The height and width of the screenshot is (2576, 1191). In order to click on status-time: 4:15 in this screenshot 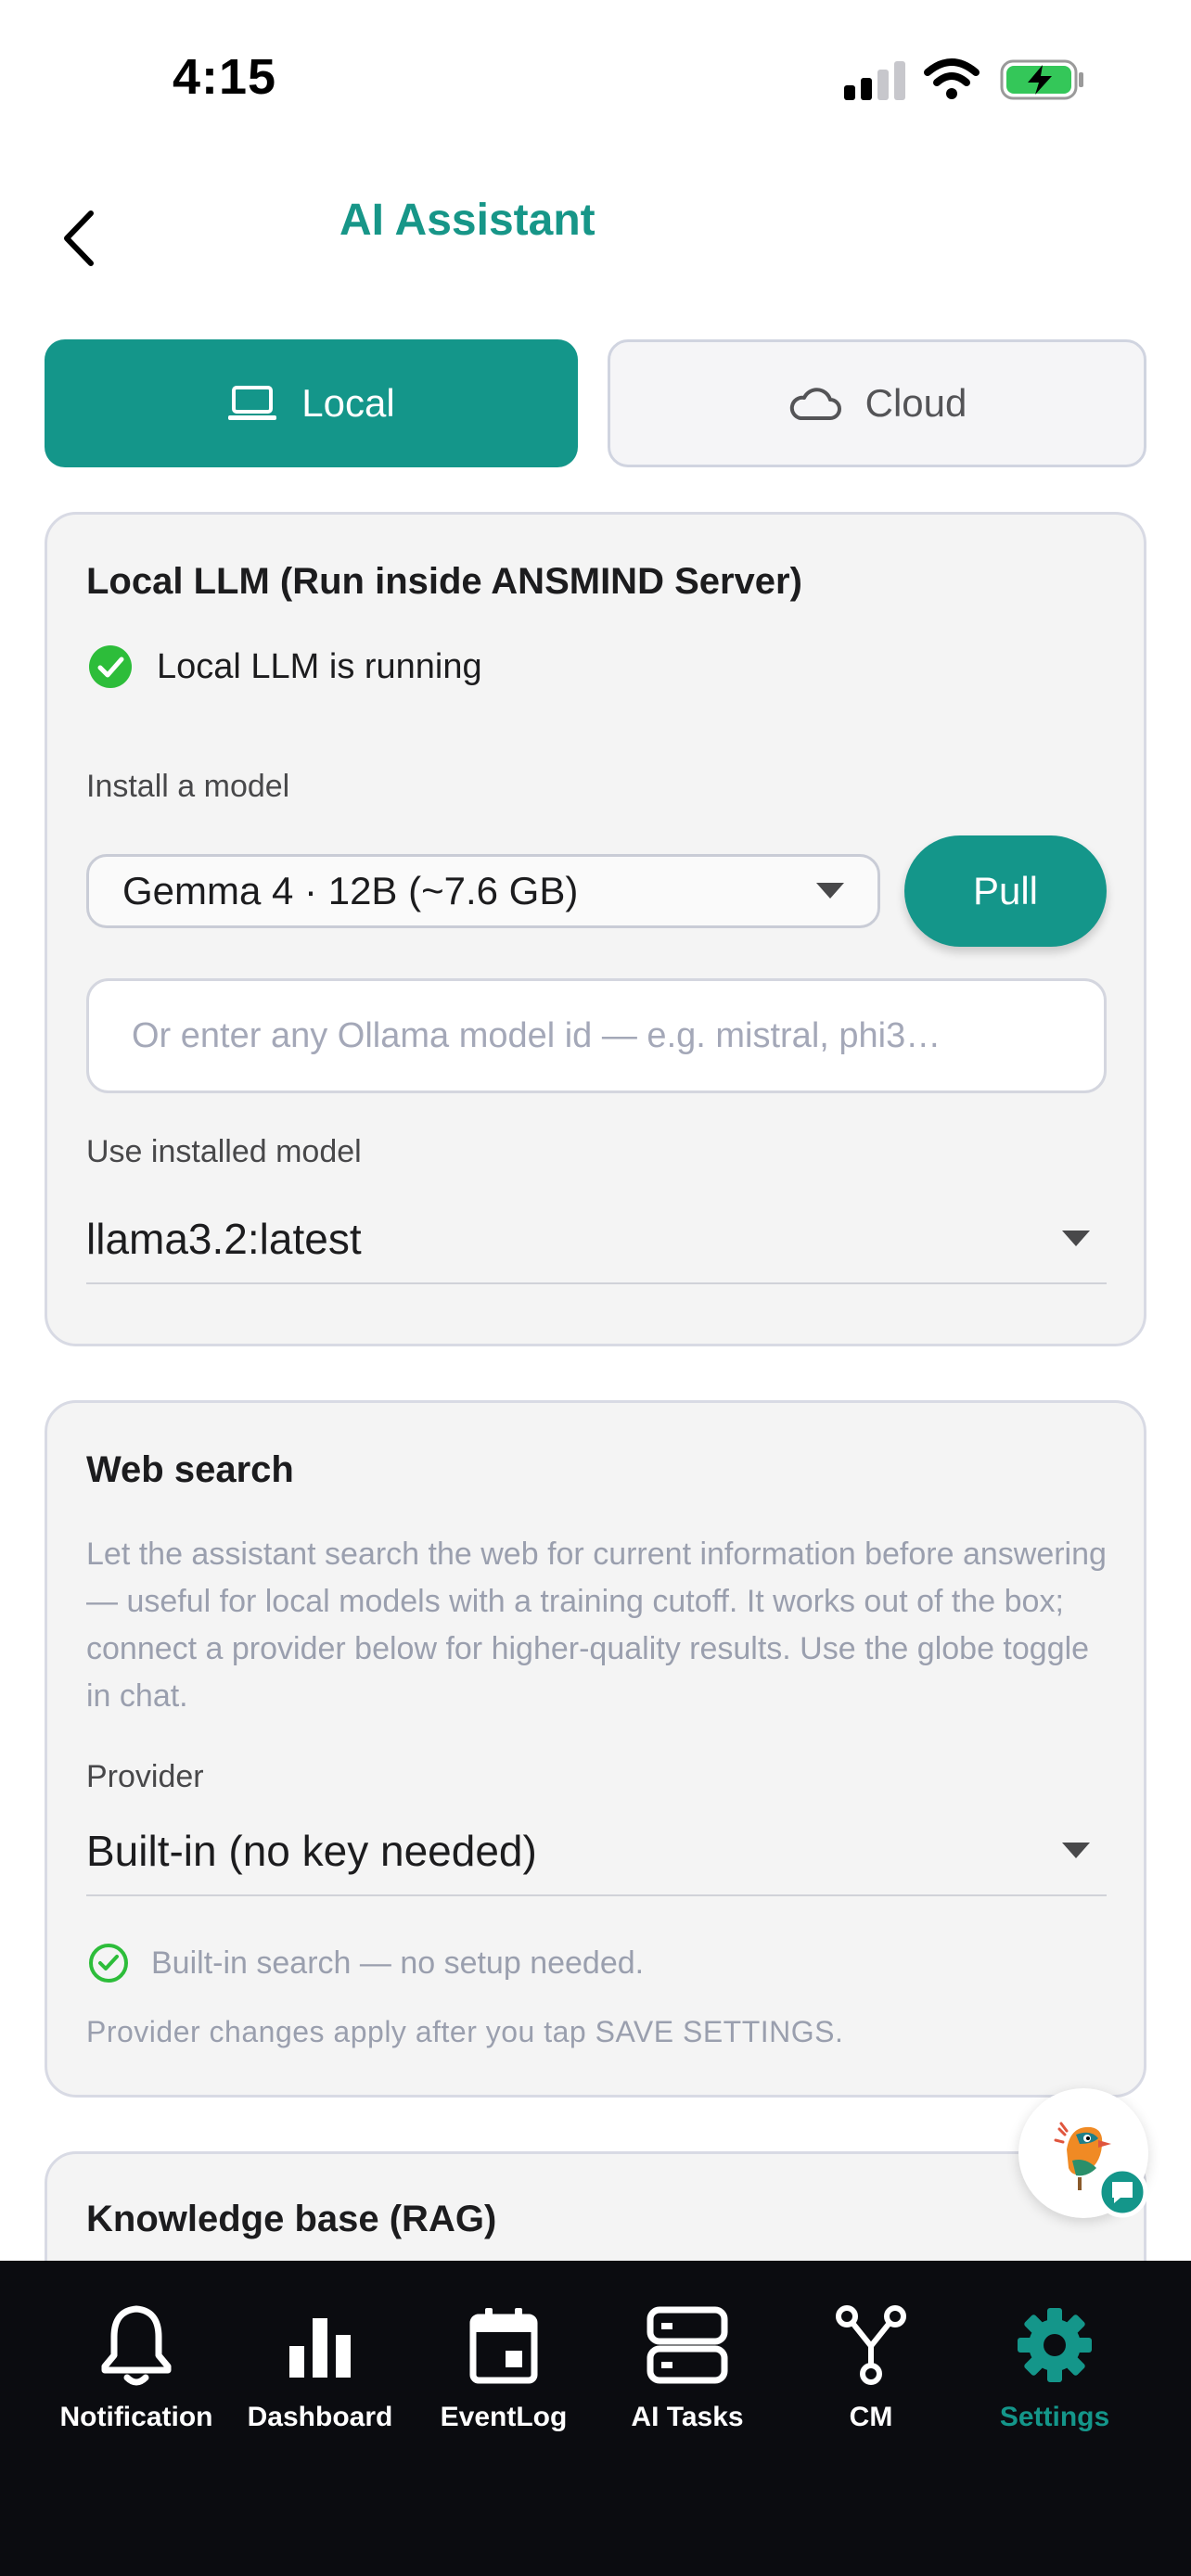, I will do `click(225, 77)`.